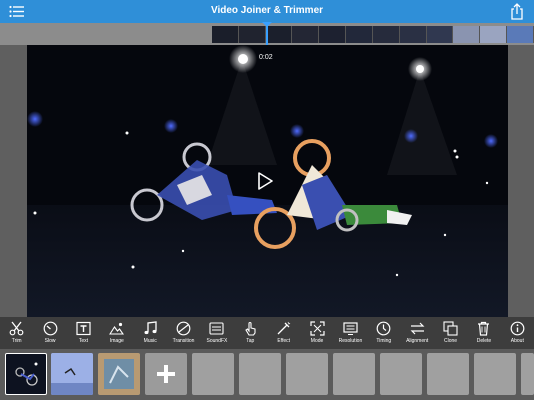 The image size is (534, 400). I want to click on timeline-scrubber, so click(267, 33).